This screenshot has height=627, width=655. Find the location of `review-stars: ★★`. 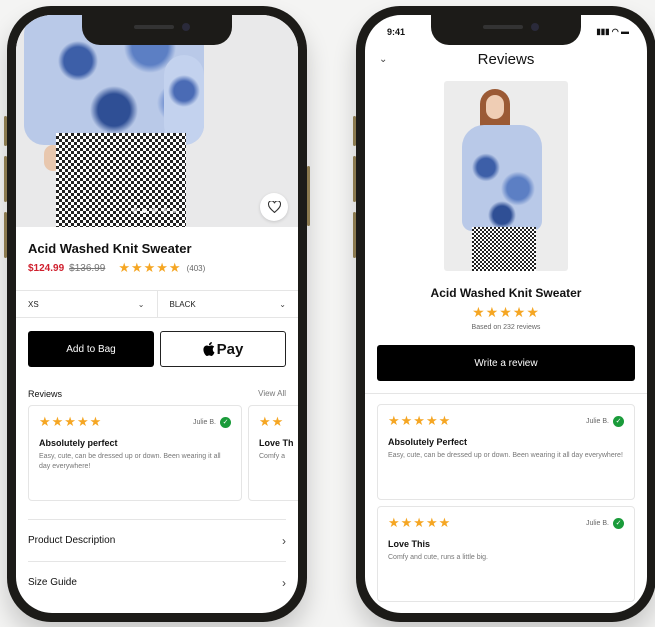

review-stars: ★★ is located at coordinates (272, 421).